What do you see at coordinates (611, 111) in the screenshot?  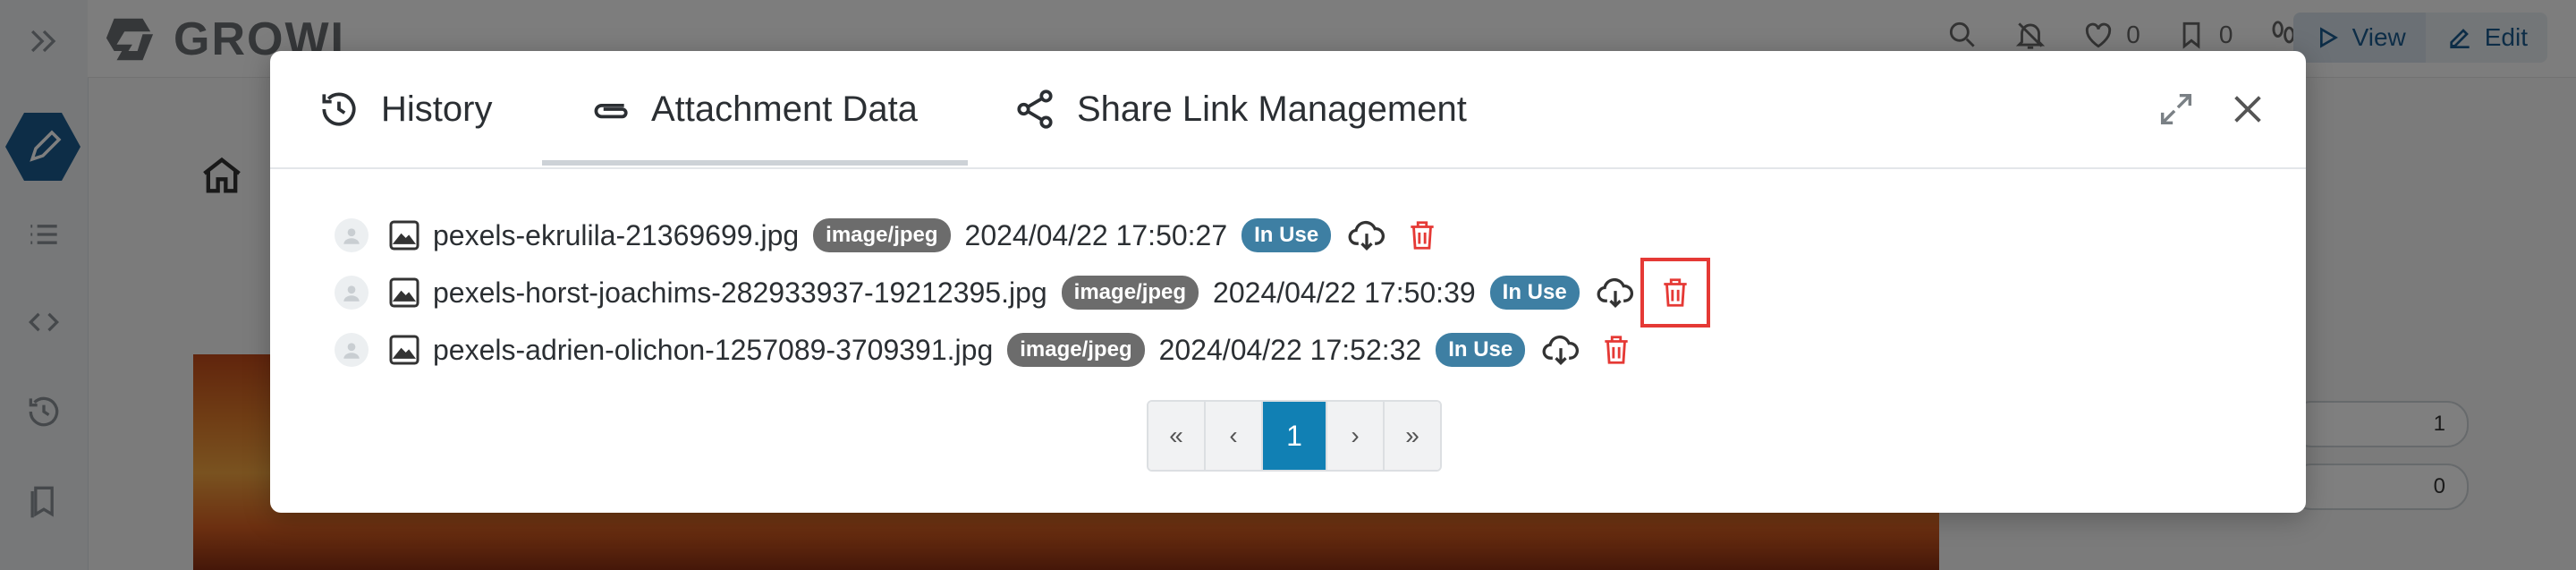 I see `paperclip-icon` at bounding box center [611, 111].